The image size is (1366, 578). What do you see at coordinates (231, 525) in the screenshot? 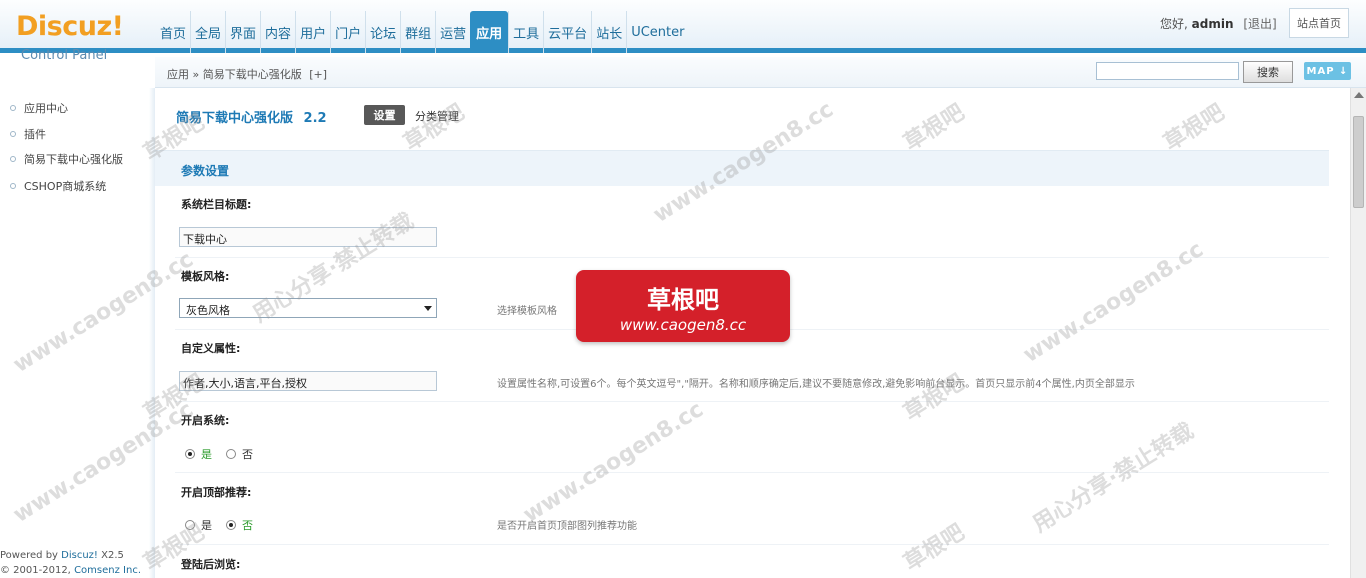
I see `top-no-radio` at bounding box center [231, 525].